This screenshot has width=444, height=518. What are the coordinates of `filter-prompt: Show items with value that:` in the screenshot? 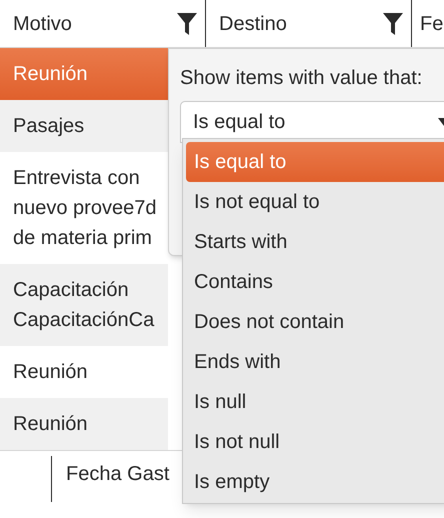 It's located at (302, 78).